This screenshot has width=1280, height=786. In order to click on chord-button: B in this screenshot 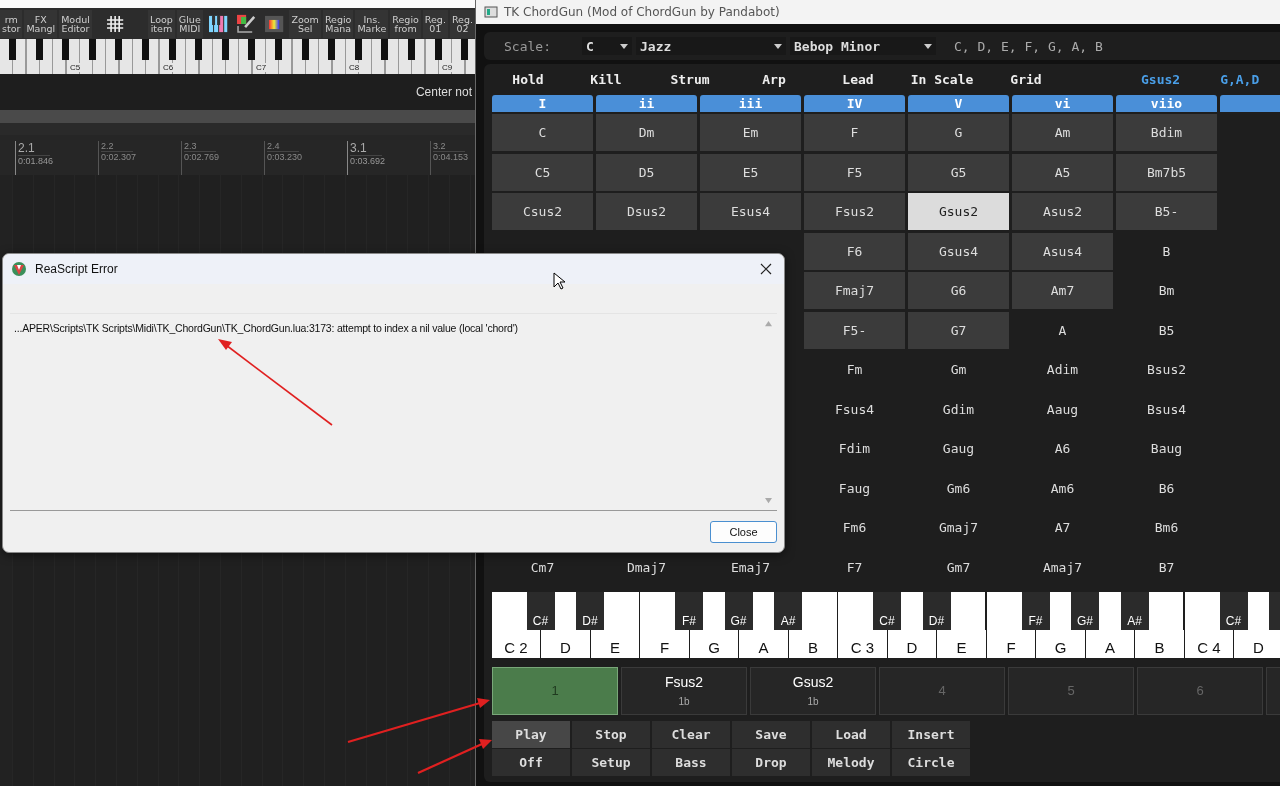, I will do `click(1166, 251)`.